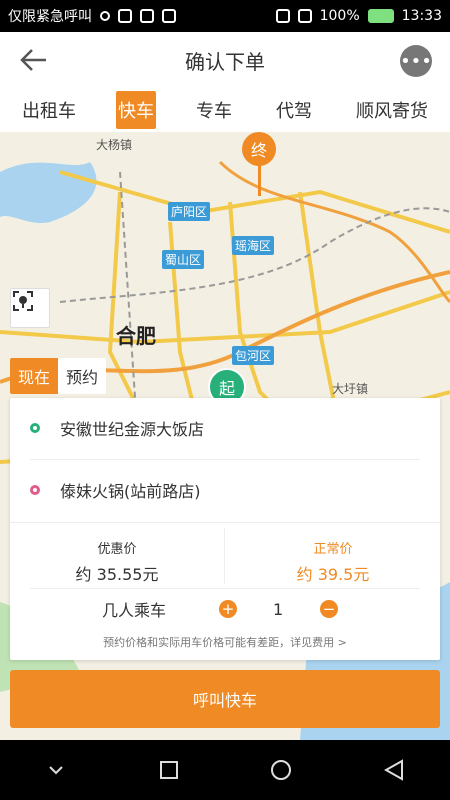 The height and width of the screenshot is (800, 450). Describe the element at coordinates (105, 16) in the screenshot. I see `location-icon` at that location.